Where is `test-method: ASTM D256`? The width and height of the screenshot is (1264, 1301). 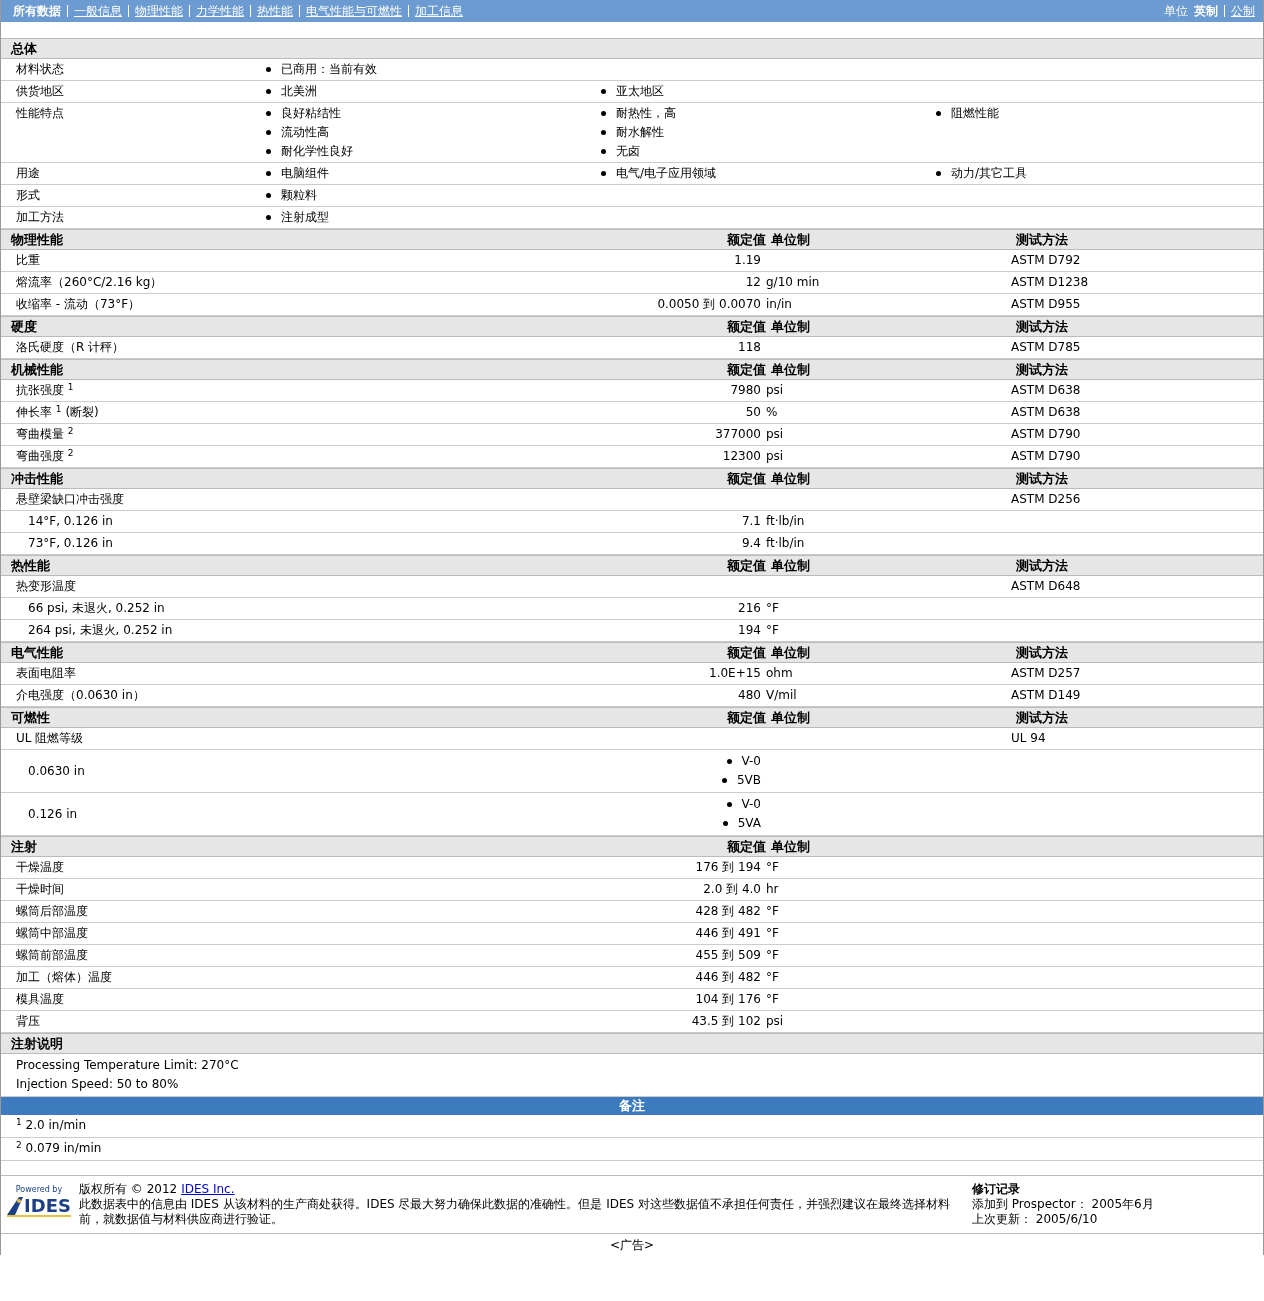
test-method: ASTM D256 is located at coordinates (1046, 499).